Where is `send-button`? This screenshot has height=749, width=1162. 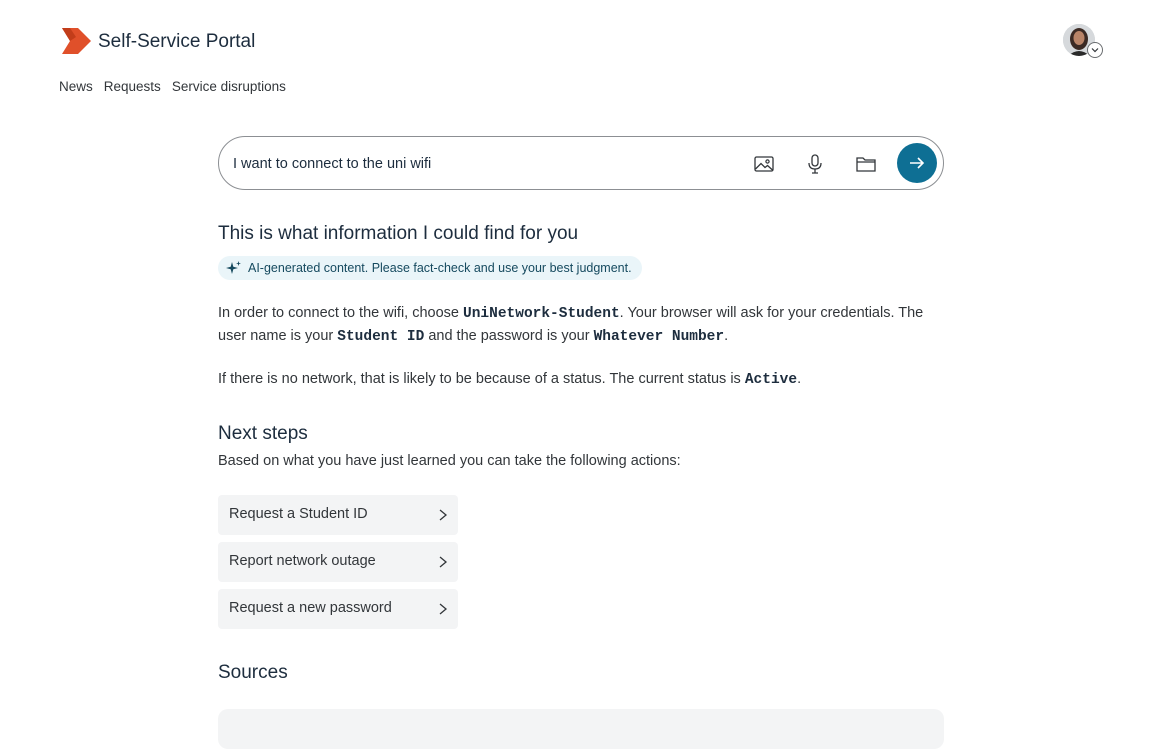
send-button is located at coordinates (917, 163).